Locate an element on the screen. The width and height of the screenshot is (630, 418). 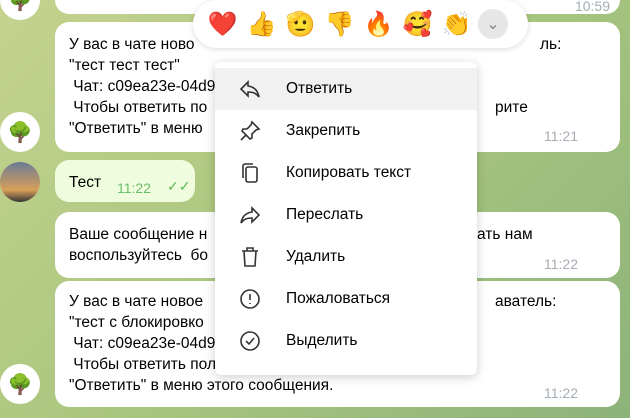
message-text: Тест is located at coordinates (85, 182).